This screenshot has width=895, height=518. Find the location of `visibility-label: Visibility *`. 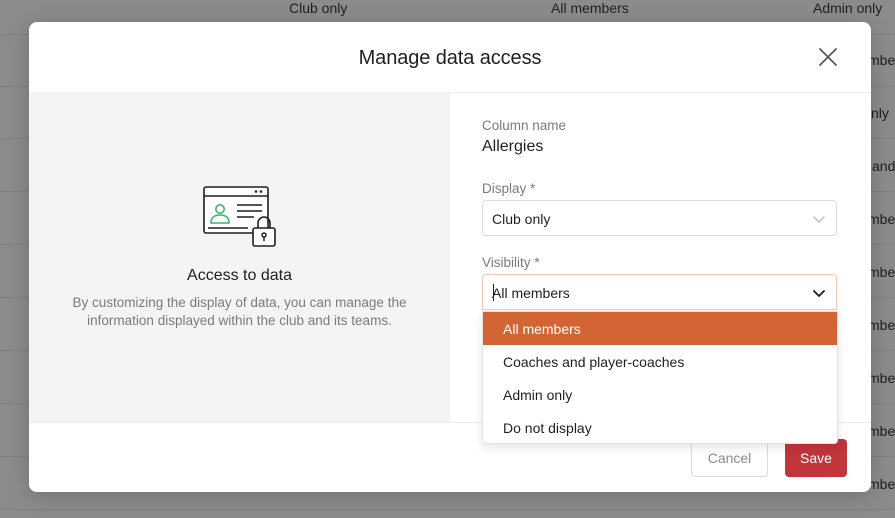

visibility-label: Visibility * is located at coordinates (511, 262).